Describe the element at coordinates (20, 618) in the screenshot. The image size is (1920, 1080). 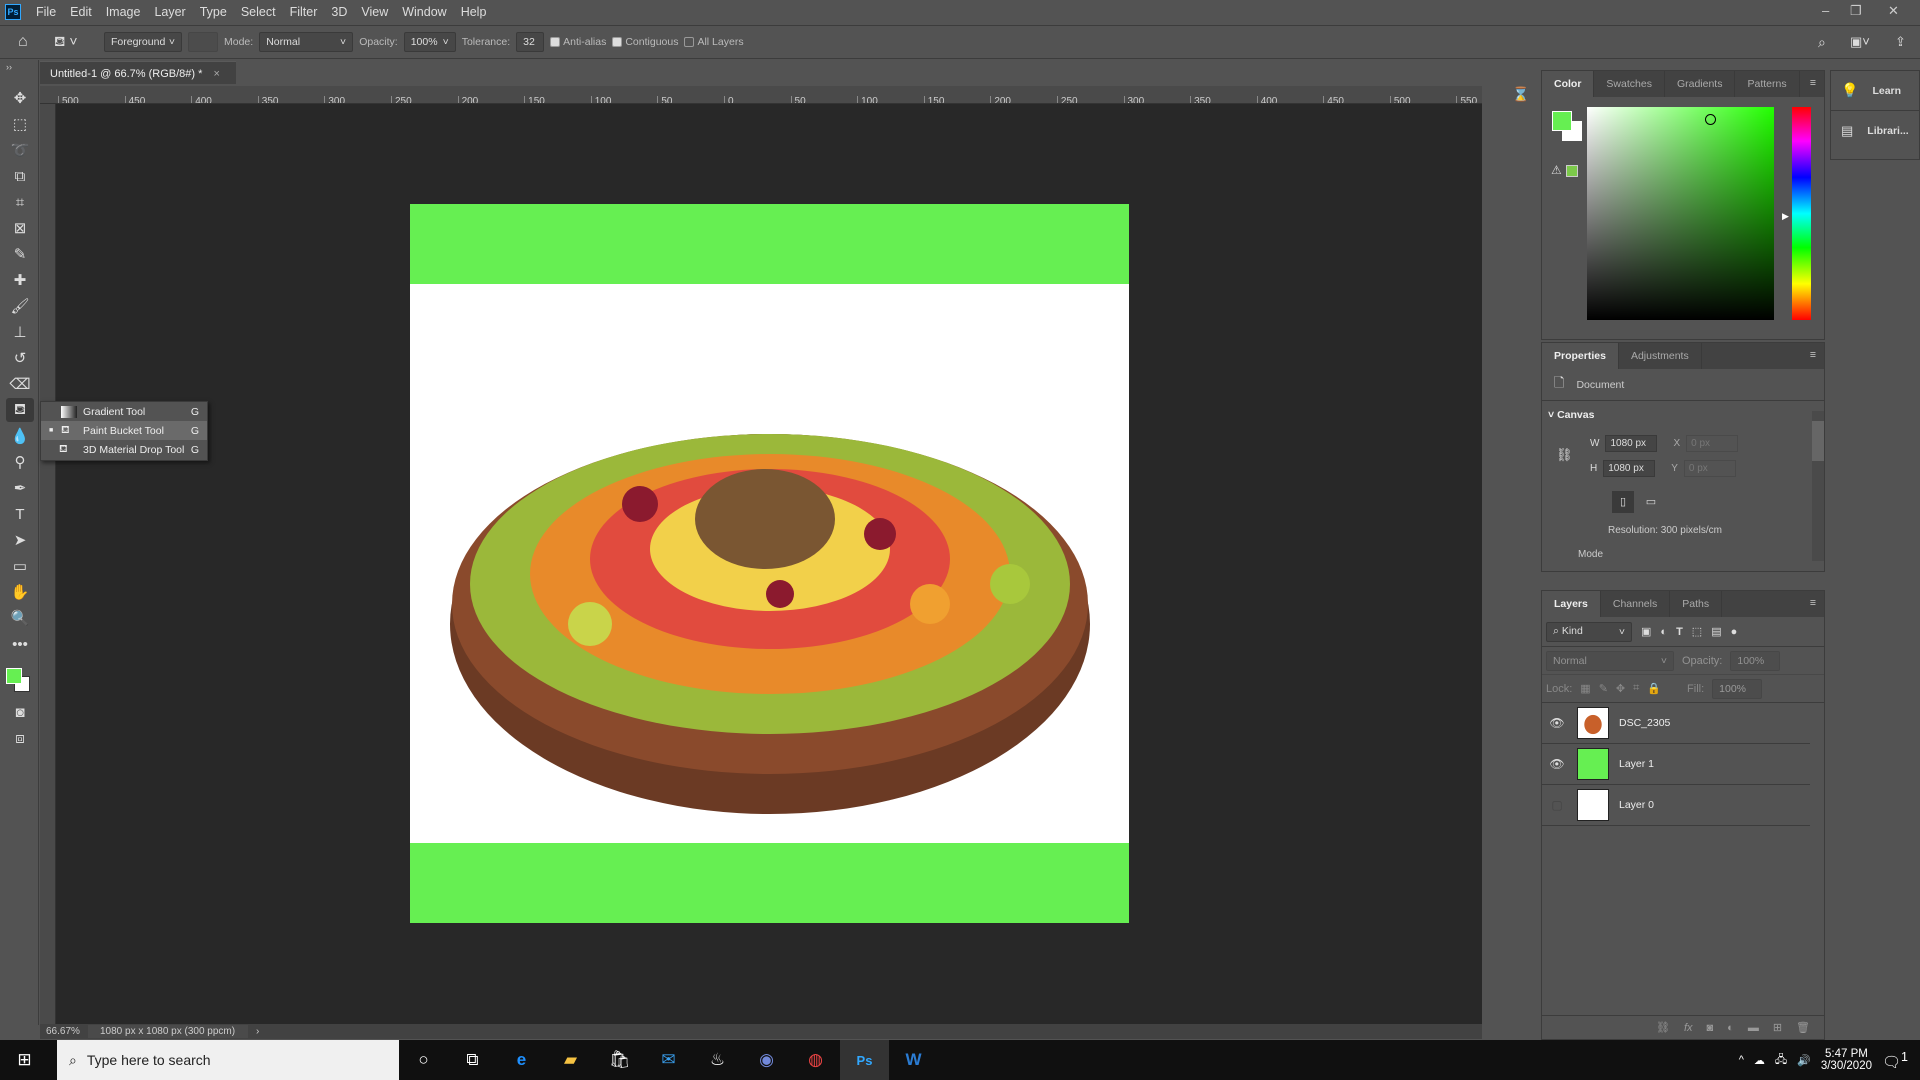
I see `zoom-tool-icon: 🔍` at that location.